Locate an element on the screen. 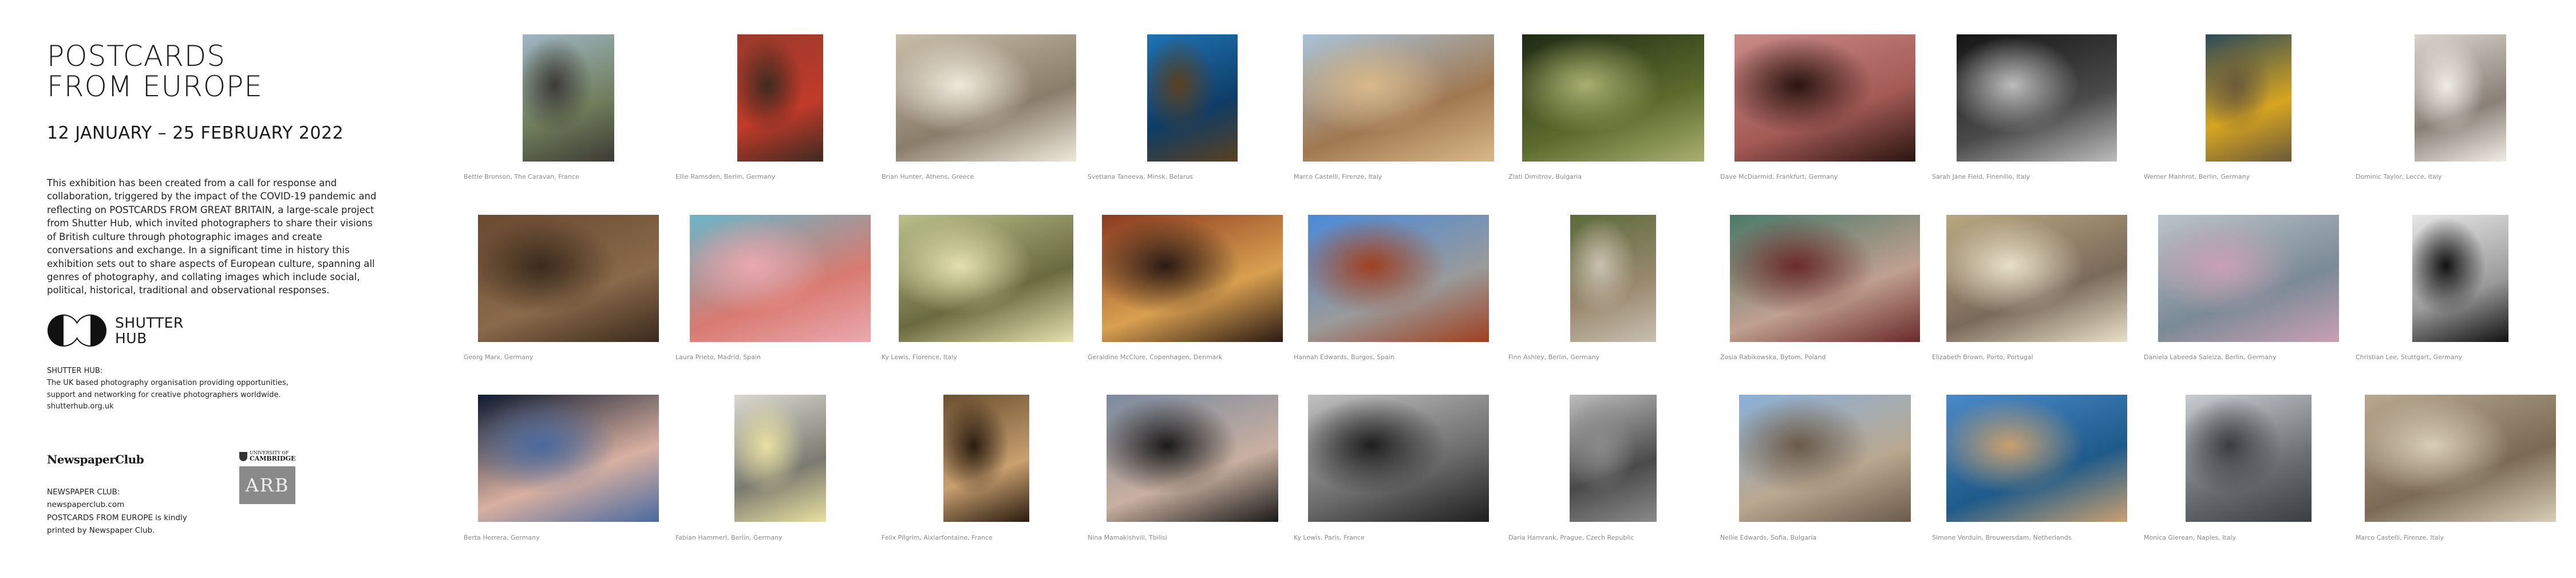 The image size is (2576, 578). exhibition-dates: 12 JANUARY – 25 FEBRUARY 2022 is located at coordinates (195, 133).